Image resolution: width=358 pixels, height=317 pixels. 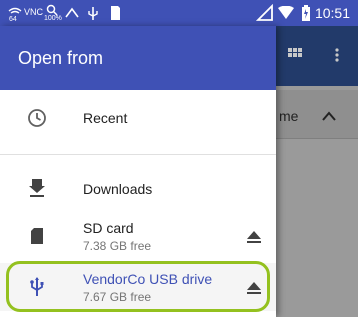 I want to click on drawer-item-sd-card: SD card 7.38 GB free, so click(x=138, y=236).